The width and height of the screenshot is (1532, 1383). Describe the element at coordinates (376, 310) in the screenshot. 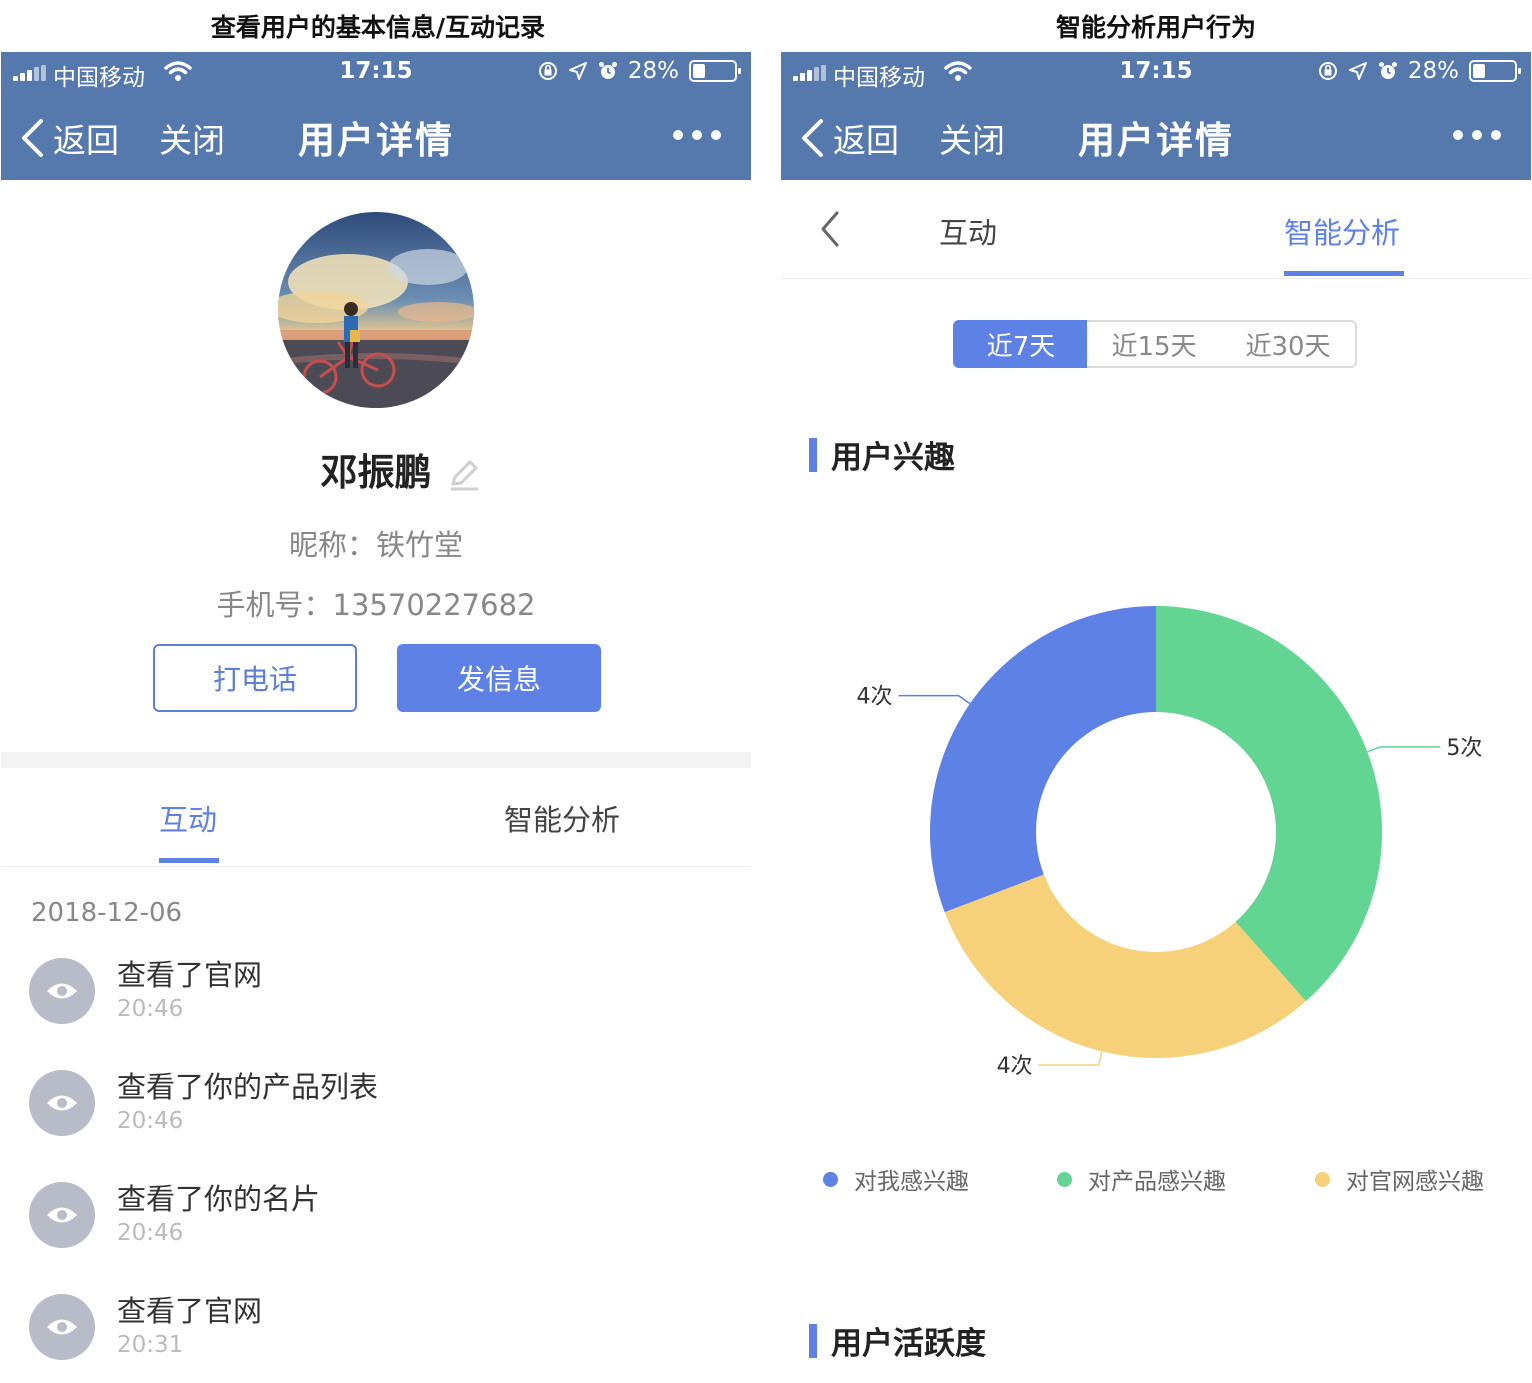

I see `avatar` at that location.